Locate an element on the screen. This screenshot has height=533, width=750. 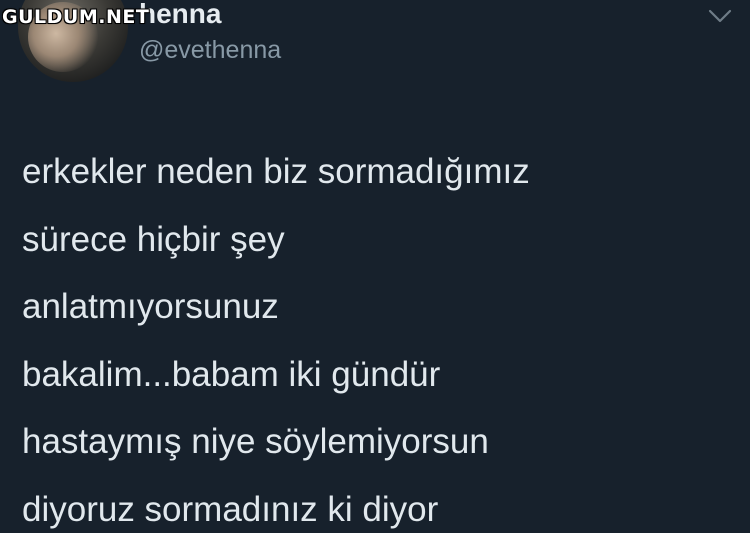
chevron-down-icon is located at coordinates (720, 16).